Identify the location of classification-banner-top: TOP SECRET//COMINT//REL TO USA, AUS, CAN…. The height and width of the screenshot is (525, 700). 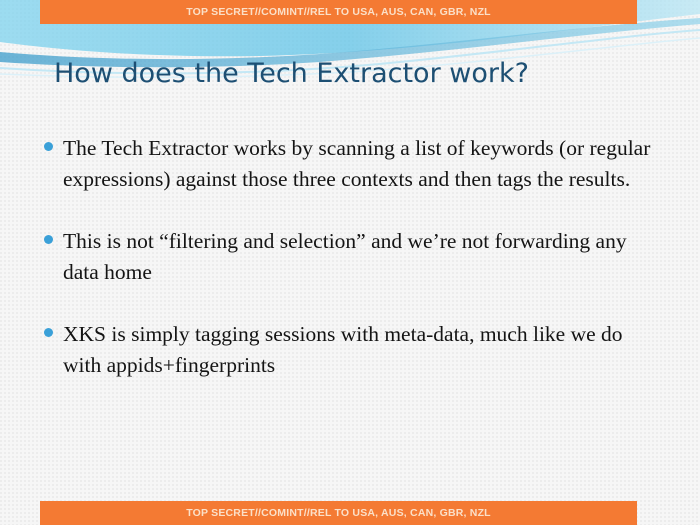
(338, 12).